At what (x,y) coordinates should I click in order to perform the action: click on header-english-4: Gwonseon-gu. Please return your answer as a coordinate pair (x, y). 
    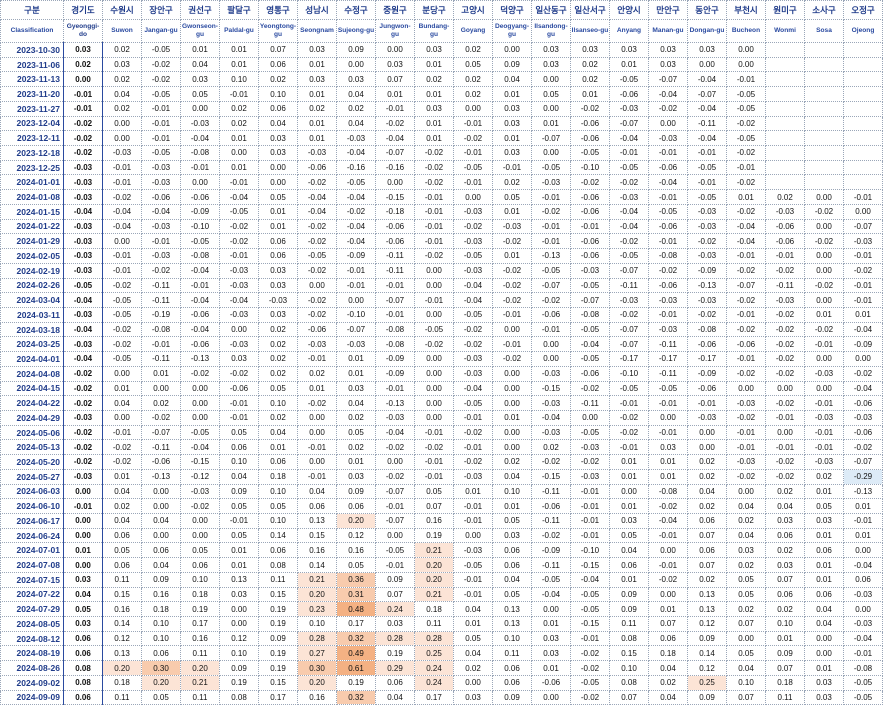
    Looking at the image, I should click on (200, 31).